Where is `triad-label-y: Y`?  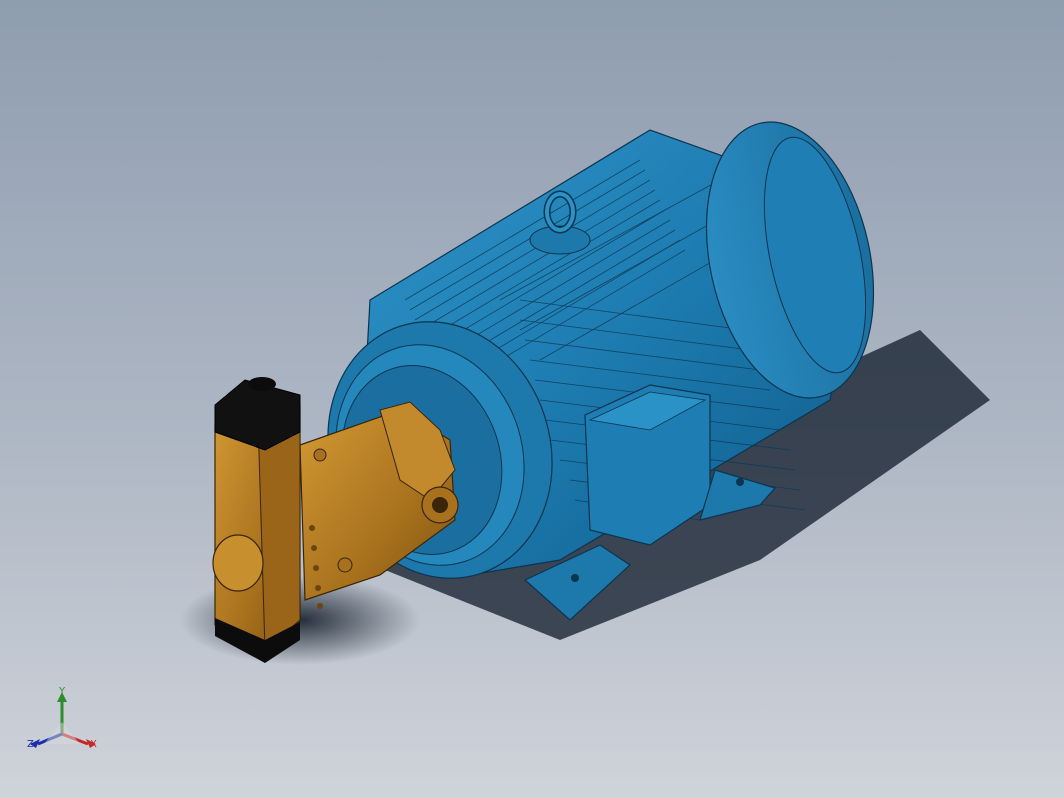
triad-label-y: Y is located at coordinates (62, 691).